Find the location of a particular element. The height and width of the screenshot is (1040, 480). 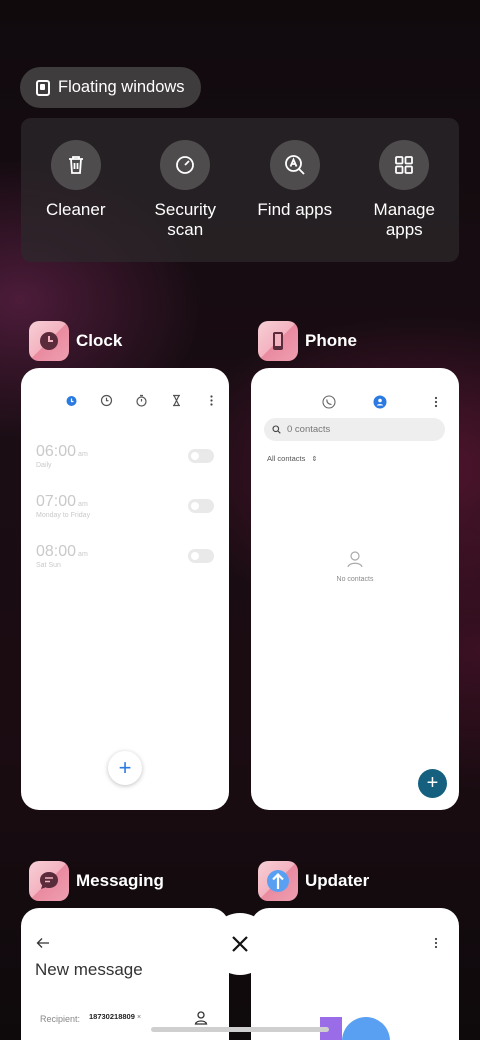

world-clock-tab-icon is located at coordinates (106, 400).